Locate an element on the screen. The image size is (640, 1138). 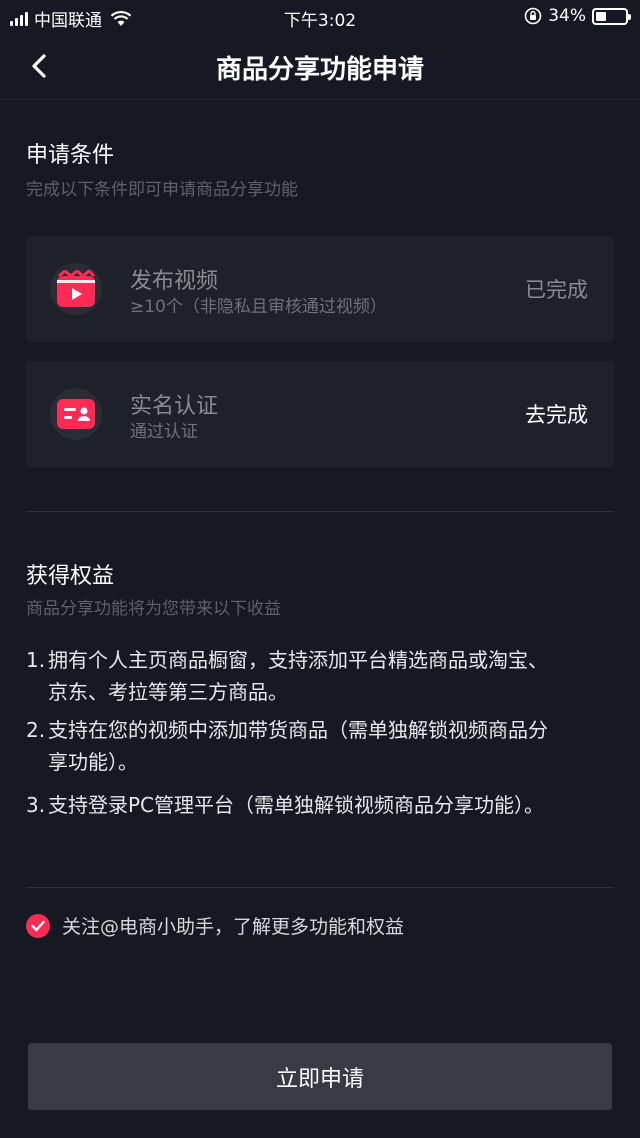
condition-card-realname: 实名认证 通过认证 去完成 is located at coordinates (320, 414).